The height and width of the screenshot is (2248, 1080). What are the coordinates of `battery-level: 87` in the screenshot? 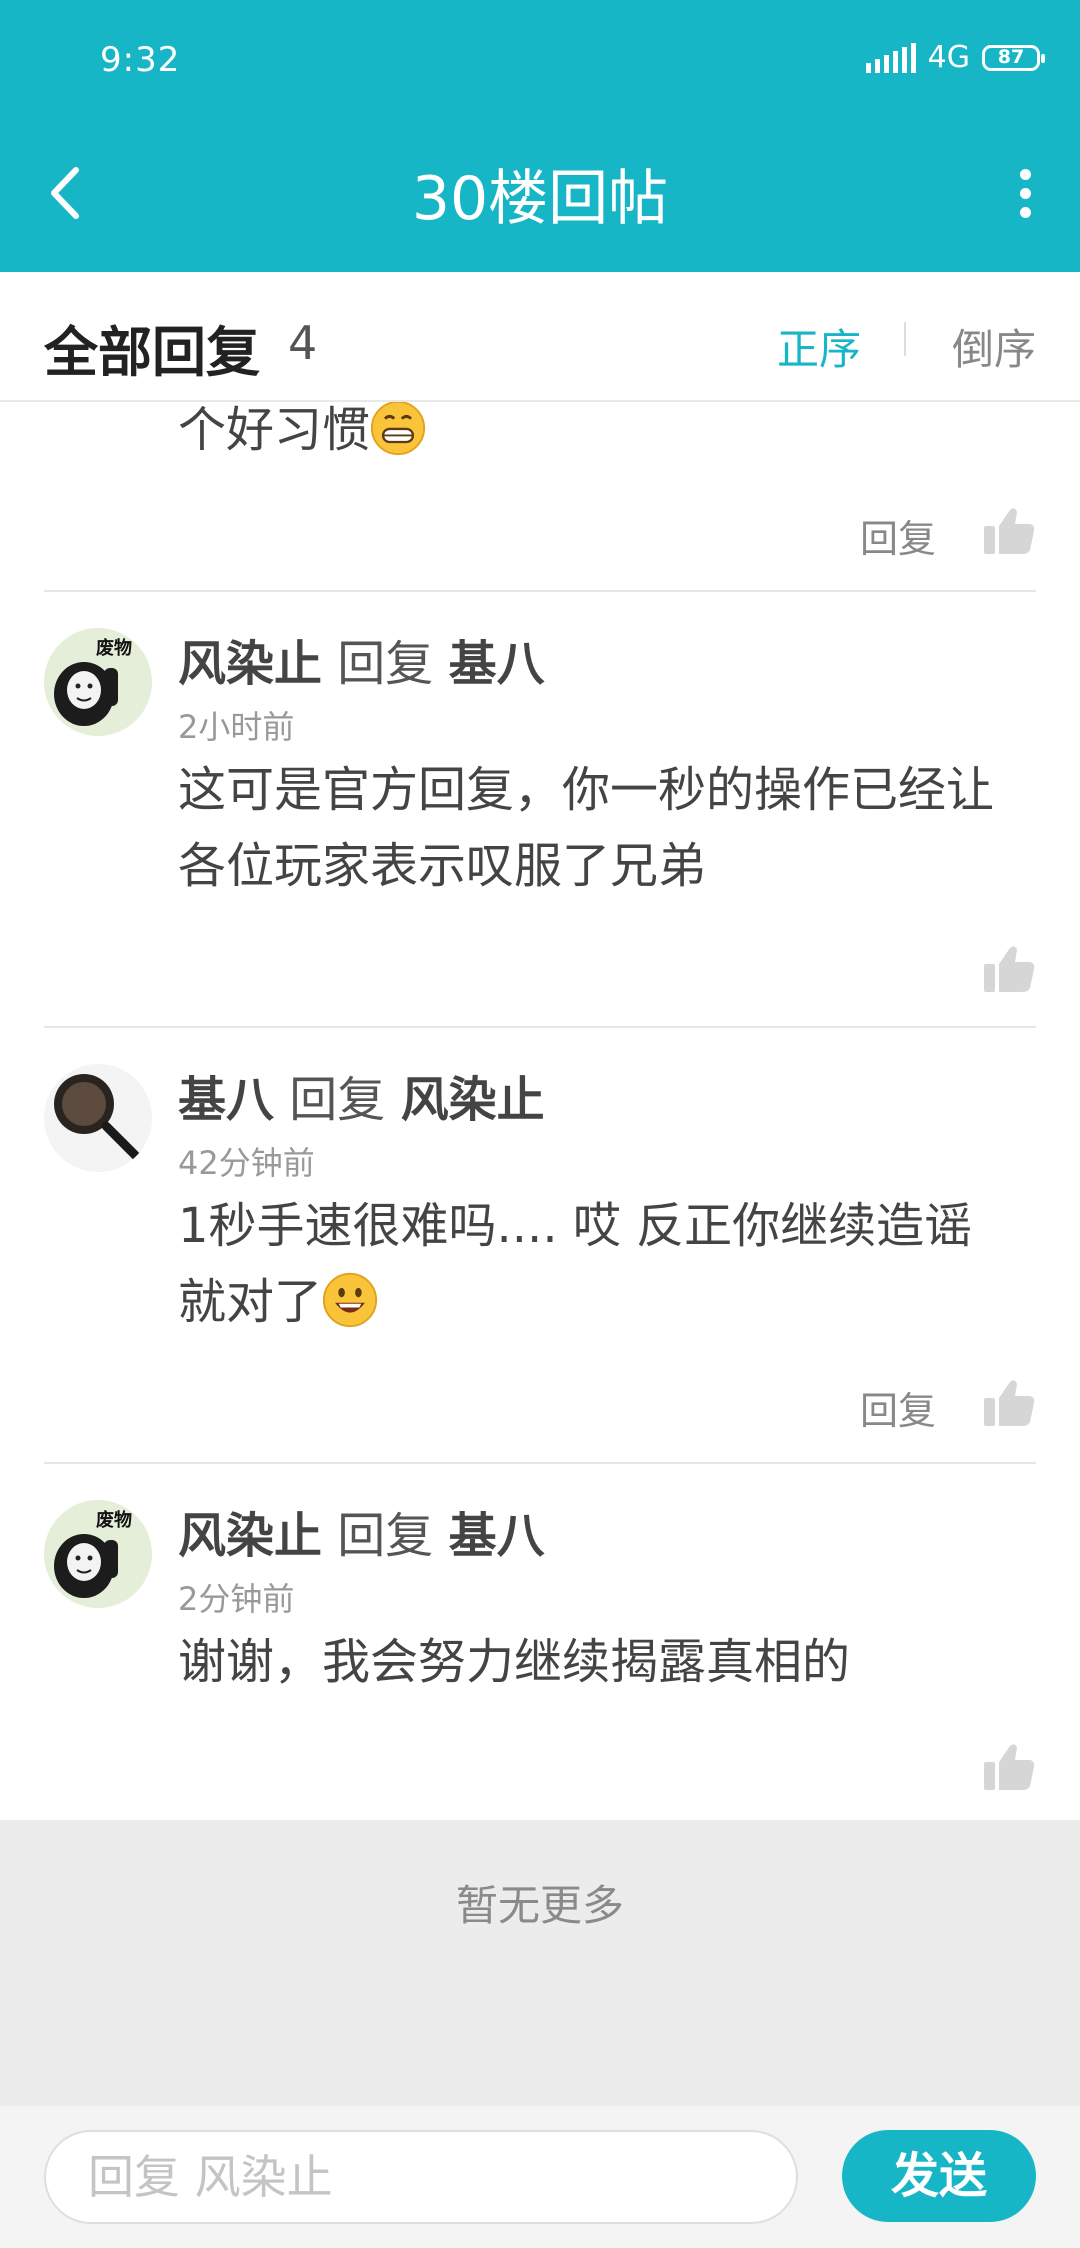 It's located at (1011, 57).